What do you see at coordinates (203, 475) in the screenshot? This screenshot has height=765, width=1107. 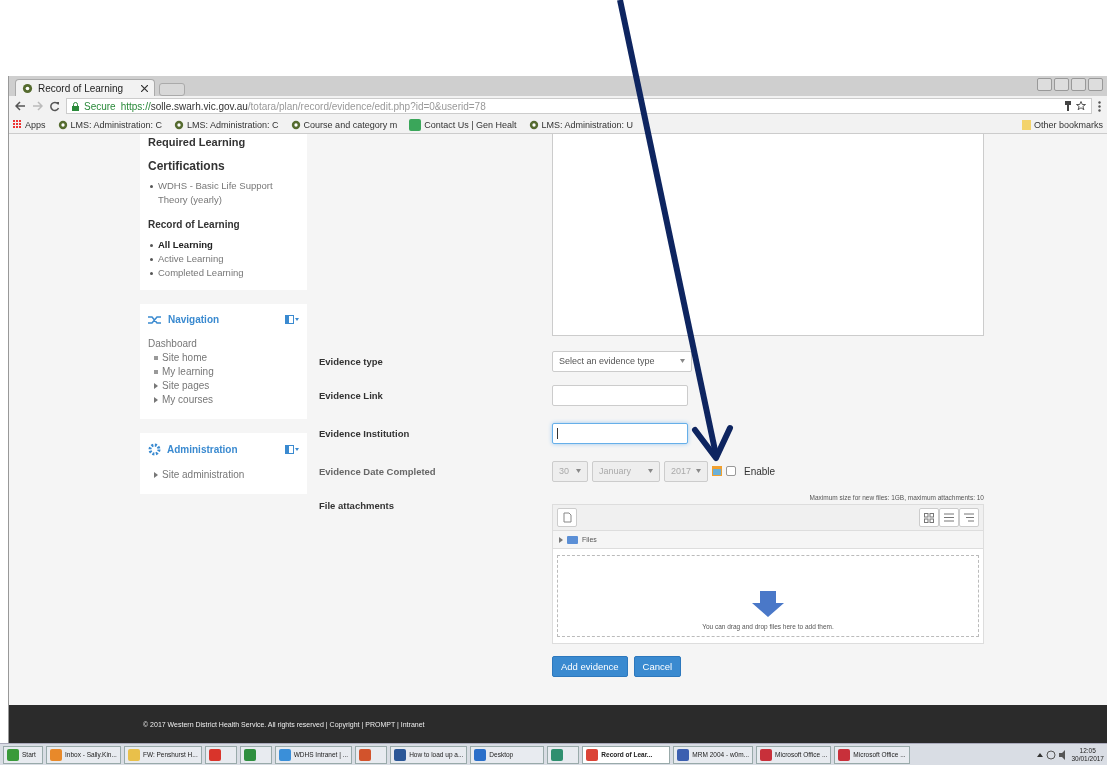 I see `nav-link: Site administration` at bounding box center [203, 475].